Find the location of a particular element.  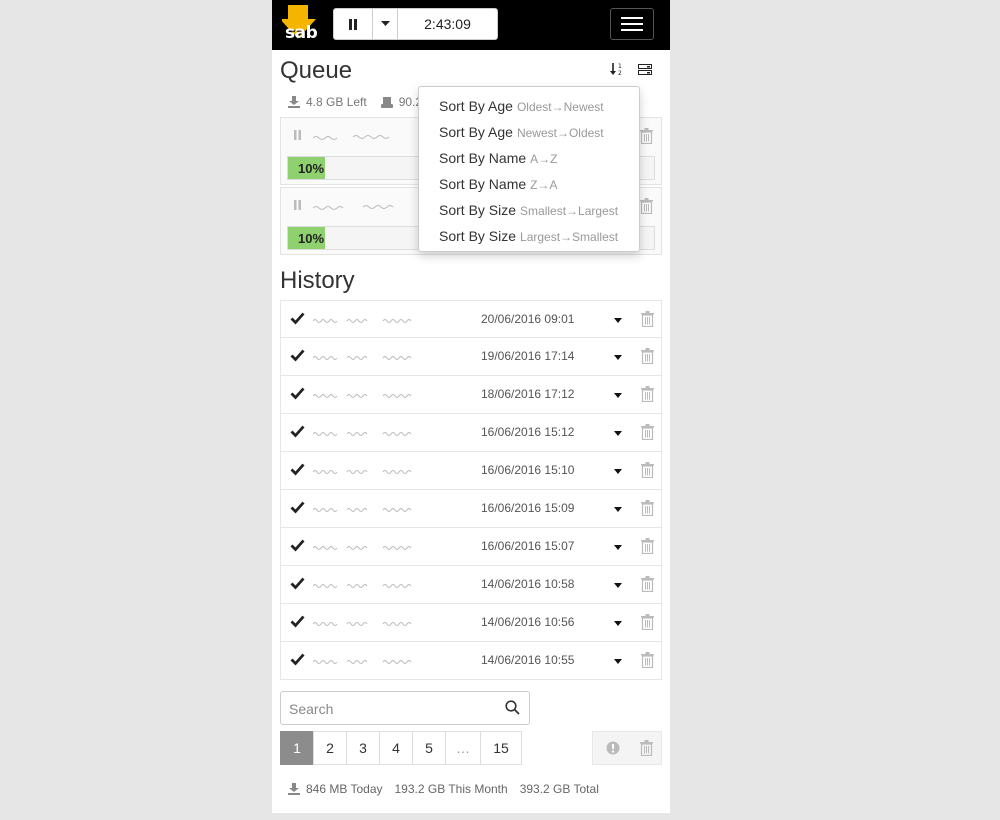

page-5: 5 is located at coordinates (429, 748).